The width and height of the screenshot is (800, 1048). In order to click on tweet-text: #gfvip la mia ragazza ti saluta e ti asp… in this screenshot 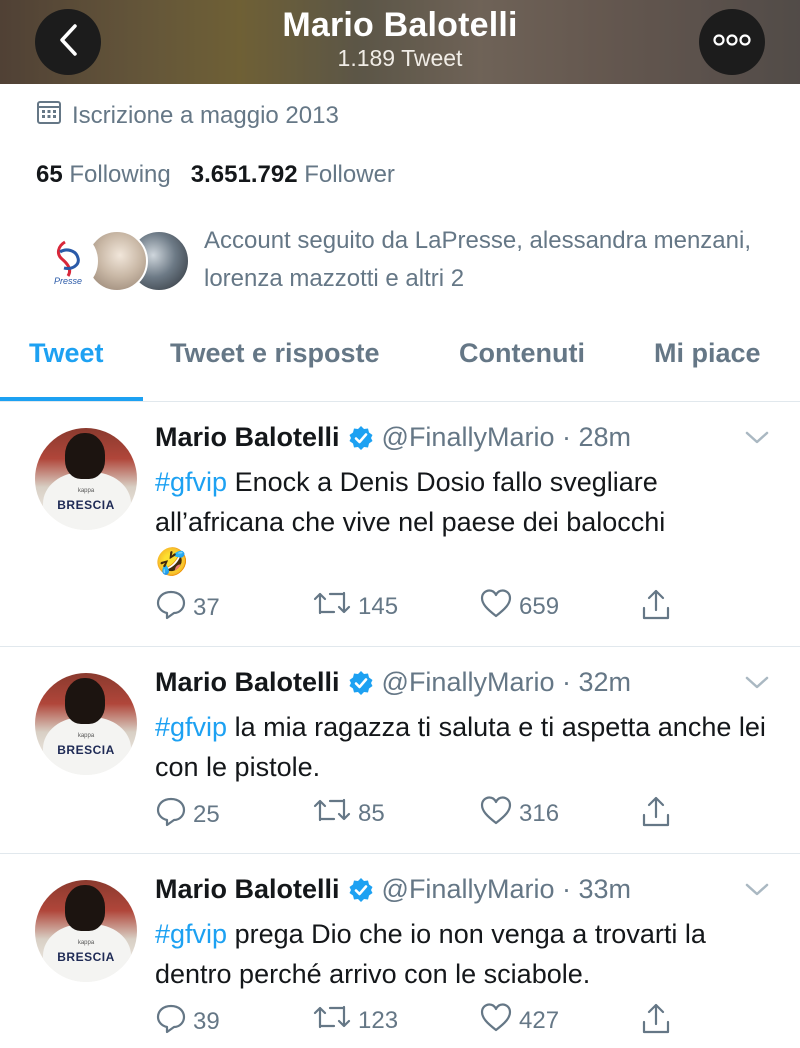, I will do `click(465, 747)`.